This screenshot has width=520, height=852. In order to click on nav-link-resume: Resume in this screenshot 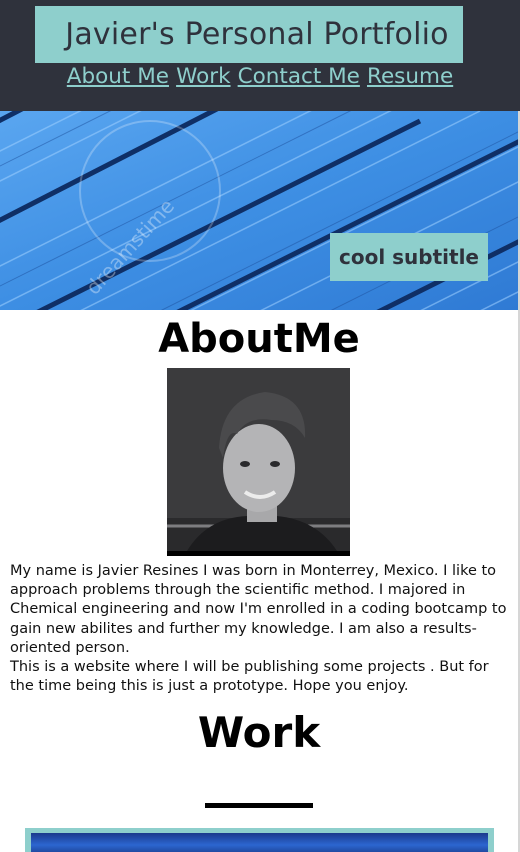, I will do `click(410, 76)`.